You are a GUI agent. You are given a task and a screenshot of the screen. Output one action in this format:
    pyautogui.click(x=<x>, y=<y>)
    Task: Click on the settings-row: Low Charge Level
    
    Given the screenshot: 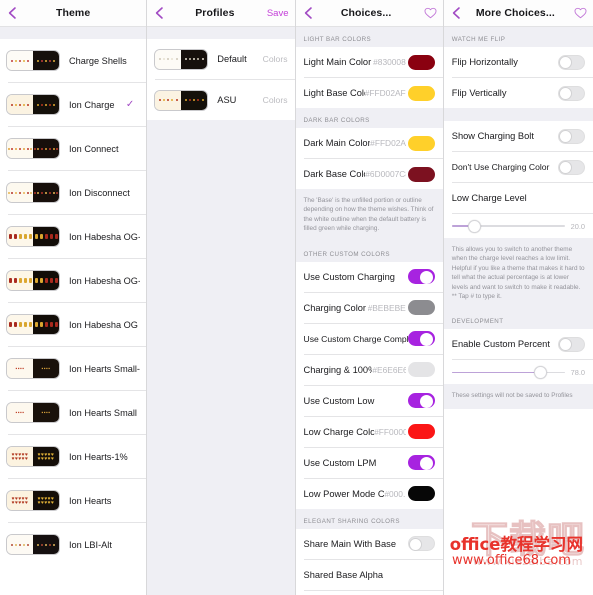 What is the action you would take?
    pyautogui.click(x=518, y=198)
    